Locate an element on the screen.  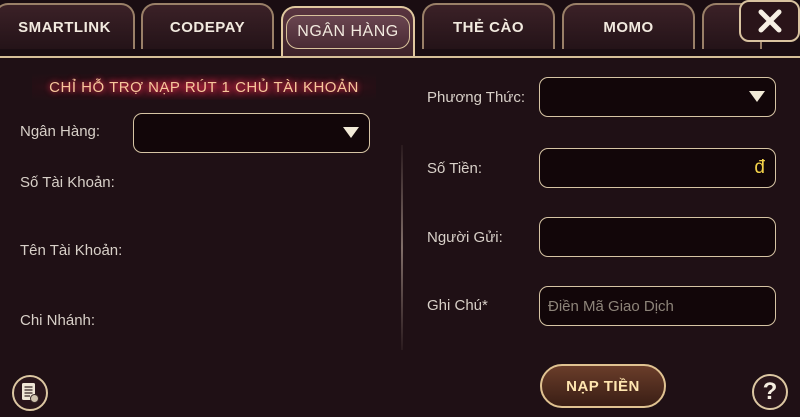
deposit-button-label: NẠP TIỀN is located at coordinates (603, 386).